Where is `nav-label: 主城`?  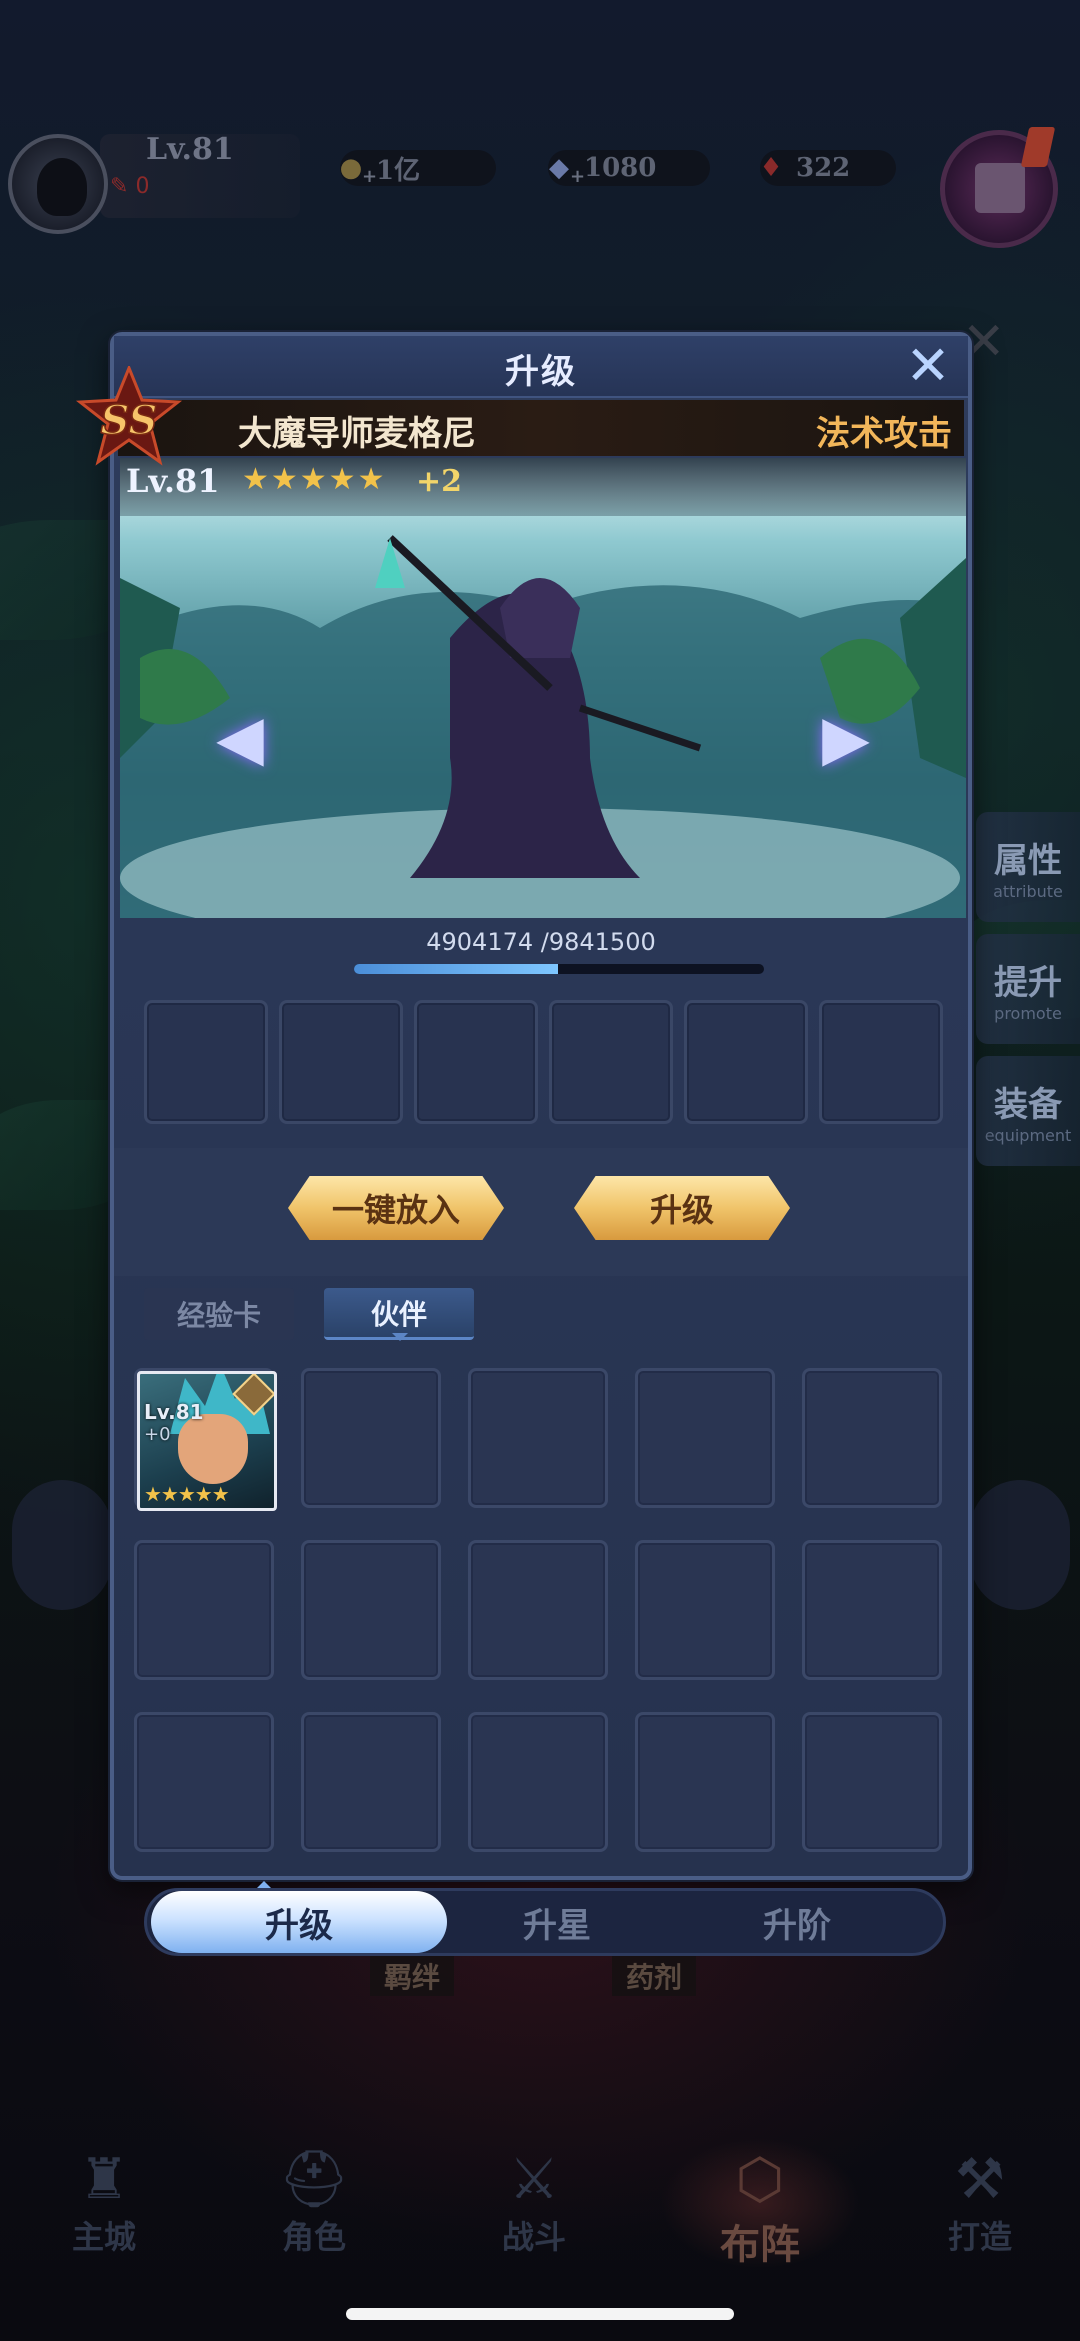
nav-label: 主城 is located at coordinates (103, 2237).